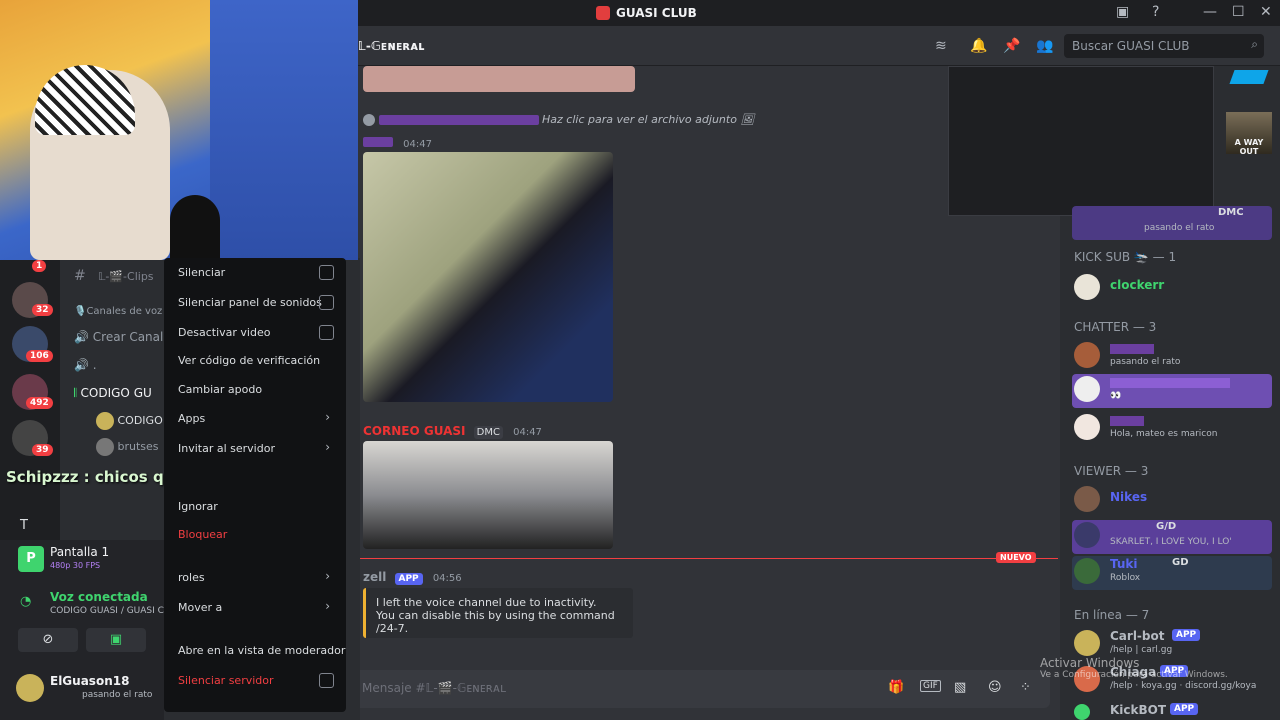  I want to click on member-row: Nikes, so click(1172, 501).